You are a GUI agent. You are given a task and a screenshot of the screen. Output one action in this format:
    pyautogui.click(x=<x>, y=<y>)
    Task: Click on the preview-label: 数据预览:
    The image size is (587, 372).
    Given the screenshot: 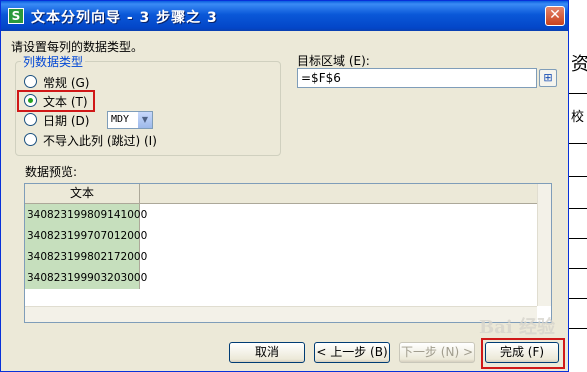 What is the action you would take?
    pyautogui.click(x=51, y=172)
    